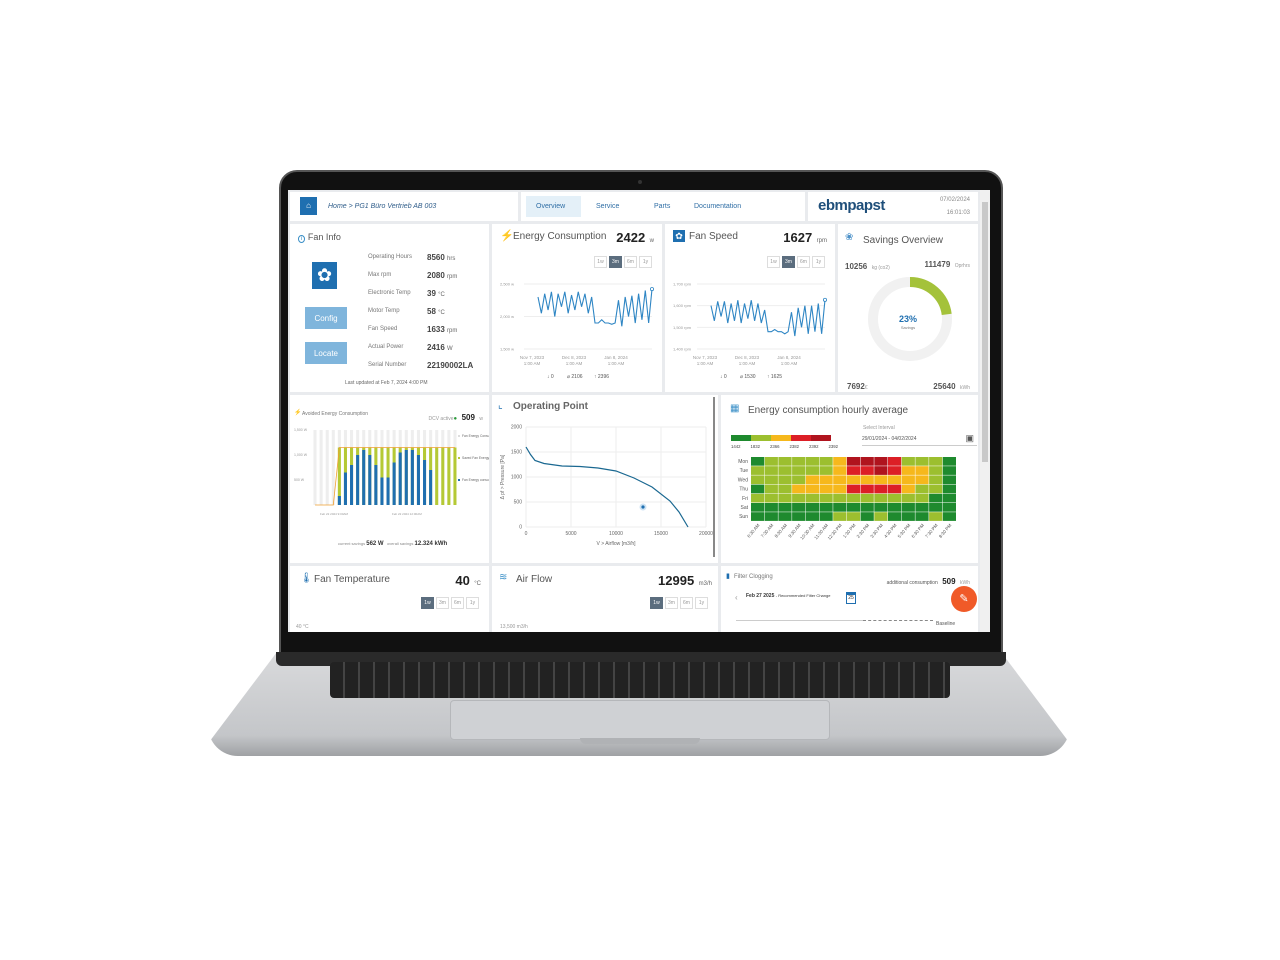 The height and width of the screenshot is (960, 1280). Describe the element at coordinates (308, 206) in the screenshot. I see `home-logo-icon: ⌂` at that location.